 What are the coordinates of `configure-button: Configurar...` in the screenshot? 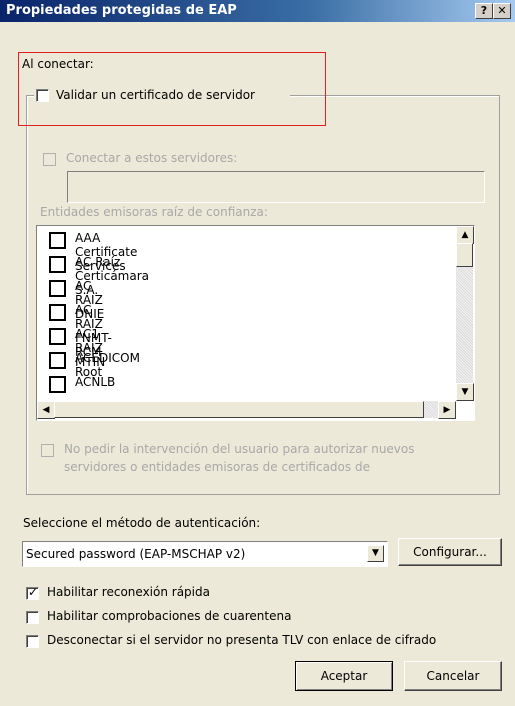 It's located at (450, 552).